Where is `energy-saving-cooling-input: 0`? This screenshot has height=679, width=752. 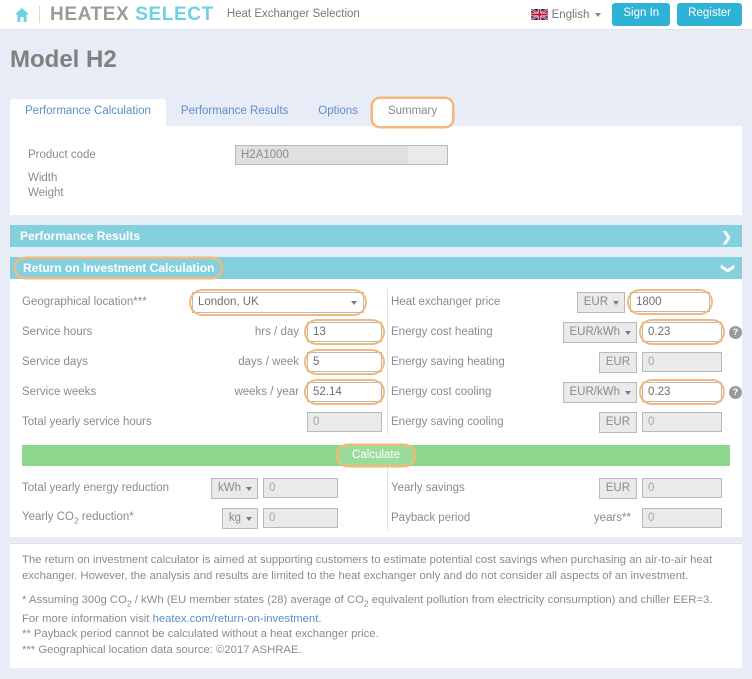
energy-saving-cooling-input: 0 is located at coordinates (682, 422).